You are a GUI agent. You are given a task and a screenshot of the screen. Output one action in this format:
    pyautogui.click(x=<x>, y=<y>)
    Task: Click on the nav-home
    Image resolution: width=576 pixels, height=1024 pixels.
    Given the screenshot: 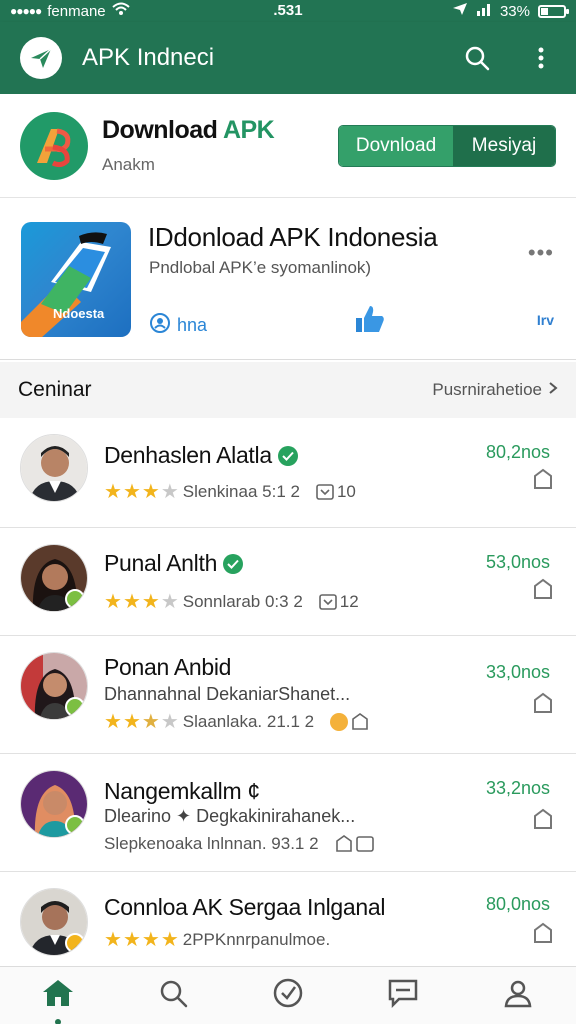 What is the action you would take?
    pyautogui.click(x=58, y=997)
    